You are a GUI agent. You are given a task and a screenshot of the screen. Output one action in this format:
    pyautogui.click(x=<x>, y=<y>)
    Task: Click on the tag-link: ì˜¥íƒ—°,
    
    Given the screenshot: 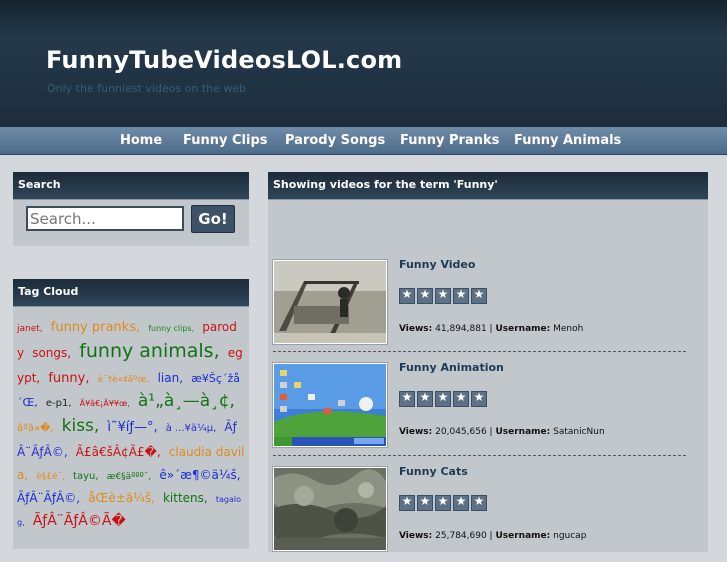 What is the action you would take?
    pyautogui.click(x=132, y=427)
    